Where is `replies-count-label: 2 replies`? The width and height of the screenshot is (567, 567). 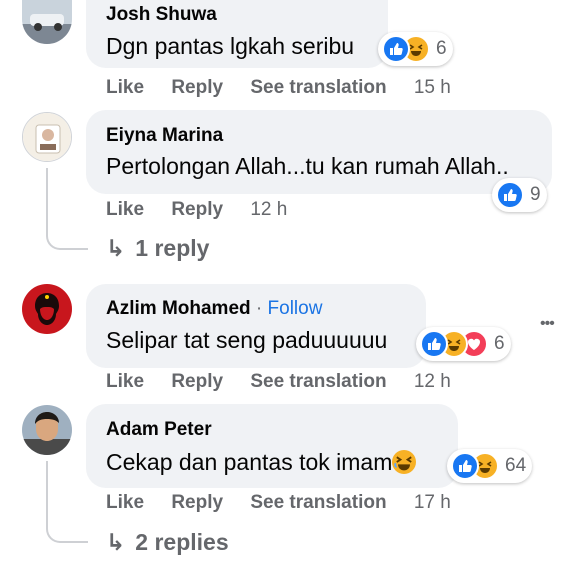 replies-count-label: 2 replies is located at coordinates (182, 542).